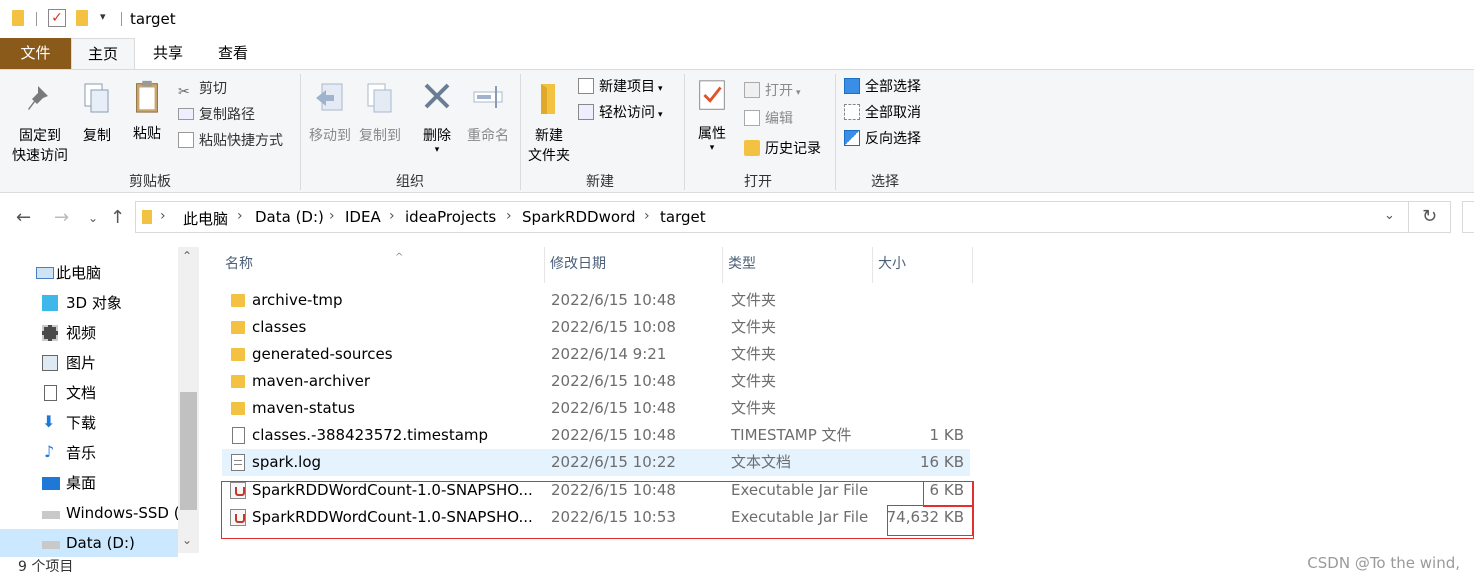 This screenshot has width=1474, height=582. Describe the element at coordinates (1468, 217) in the screenshot. I see `search-input` at that location.